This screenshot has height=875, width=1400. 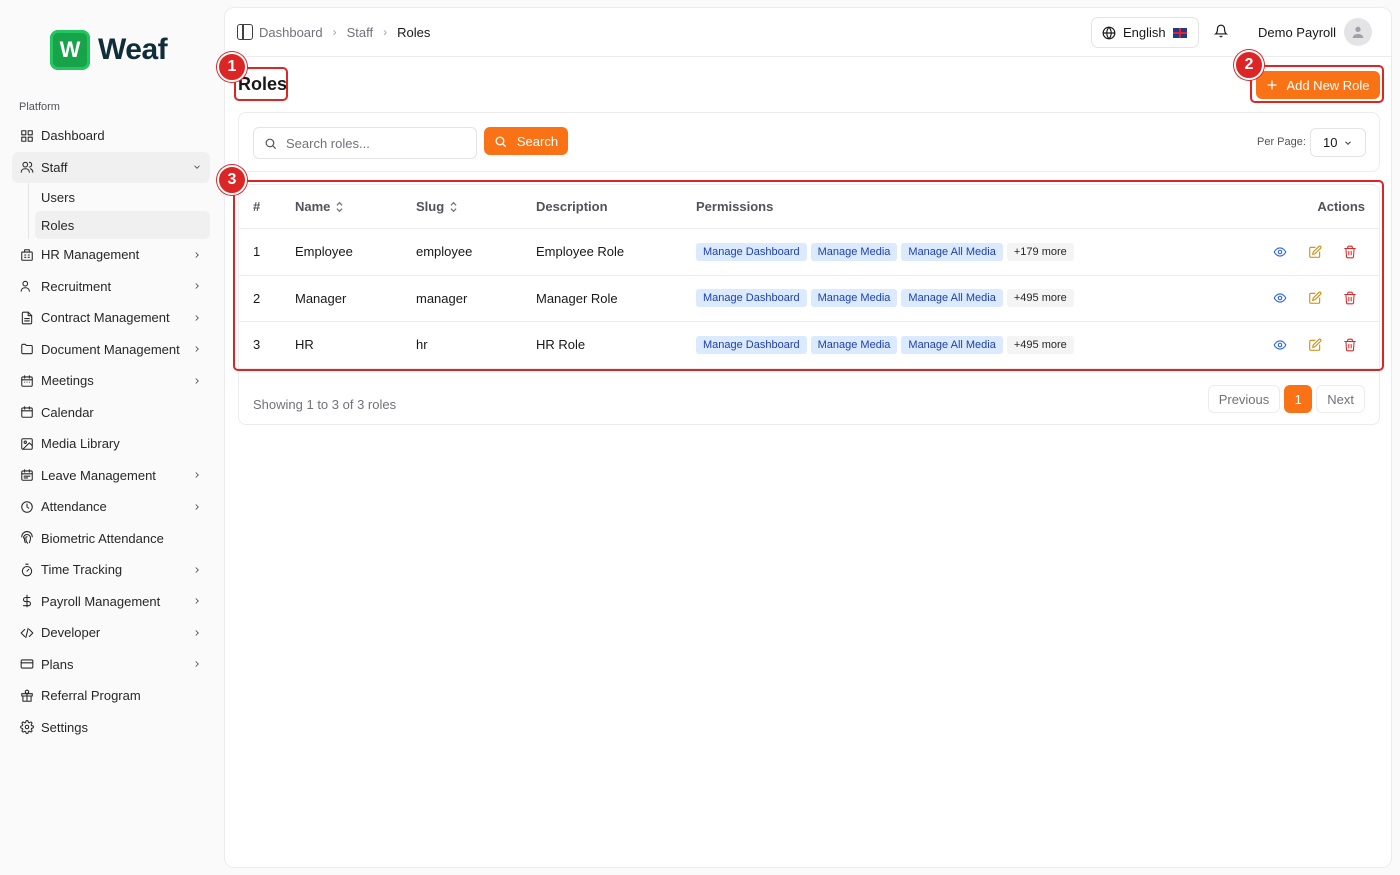 I want to click on column-header-actions: Actions, so click(x=1341, y=206).